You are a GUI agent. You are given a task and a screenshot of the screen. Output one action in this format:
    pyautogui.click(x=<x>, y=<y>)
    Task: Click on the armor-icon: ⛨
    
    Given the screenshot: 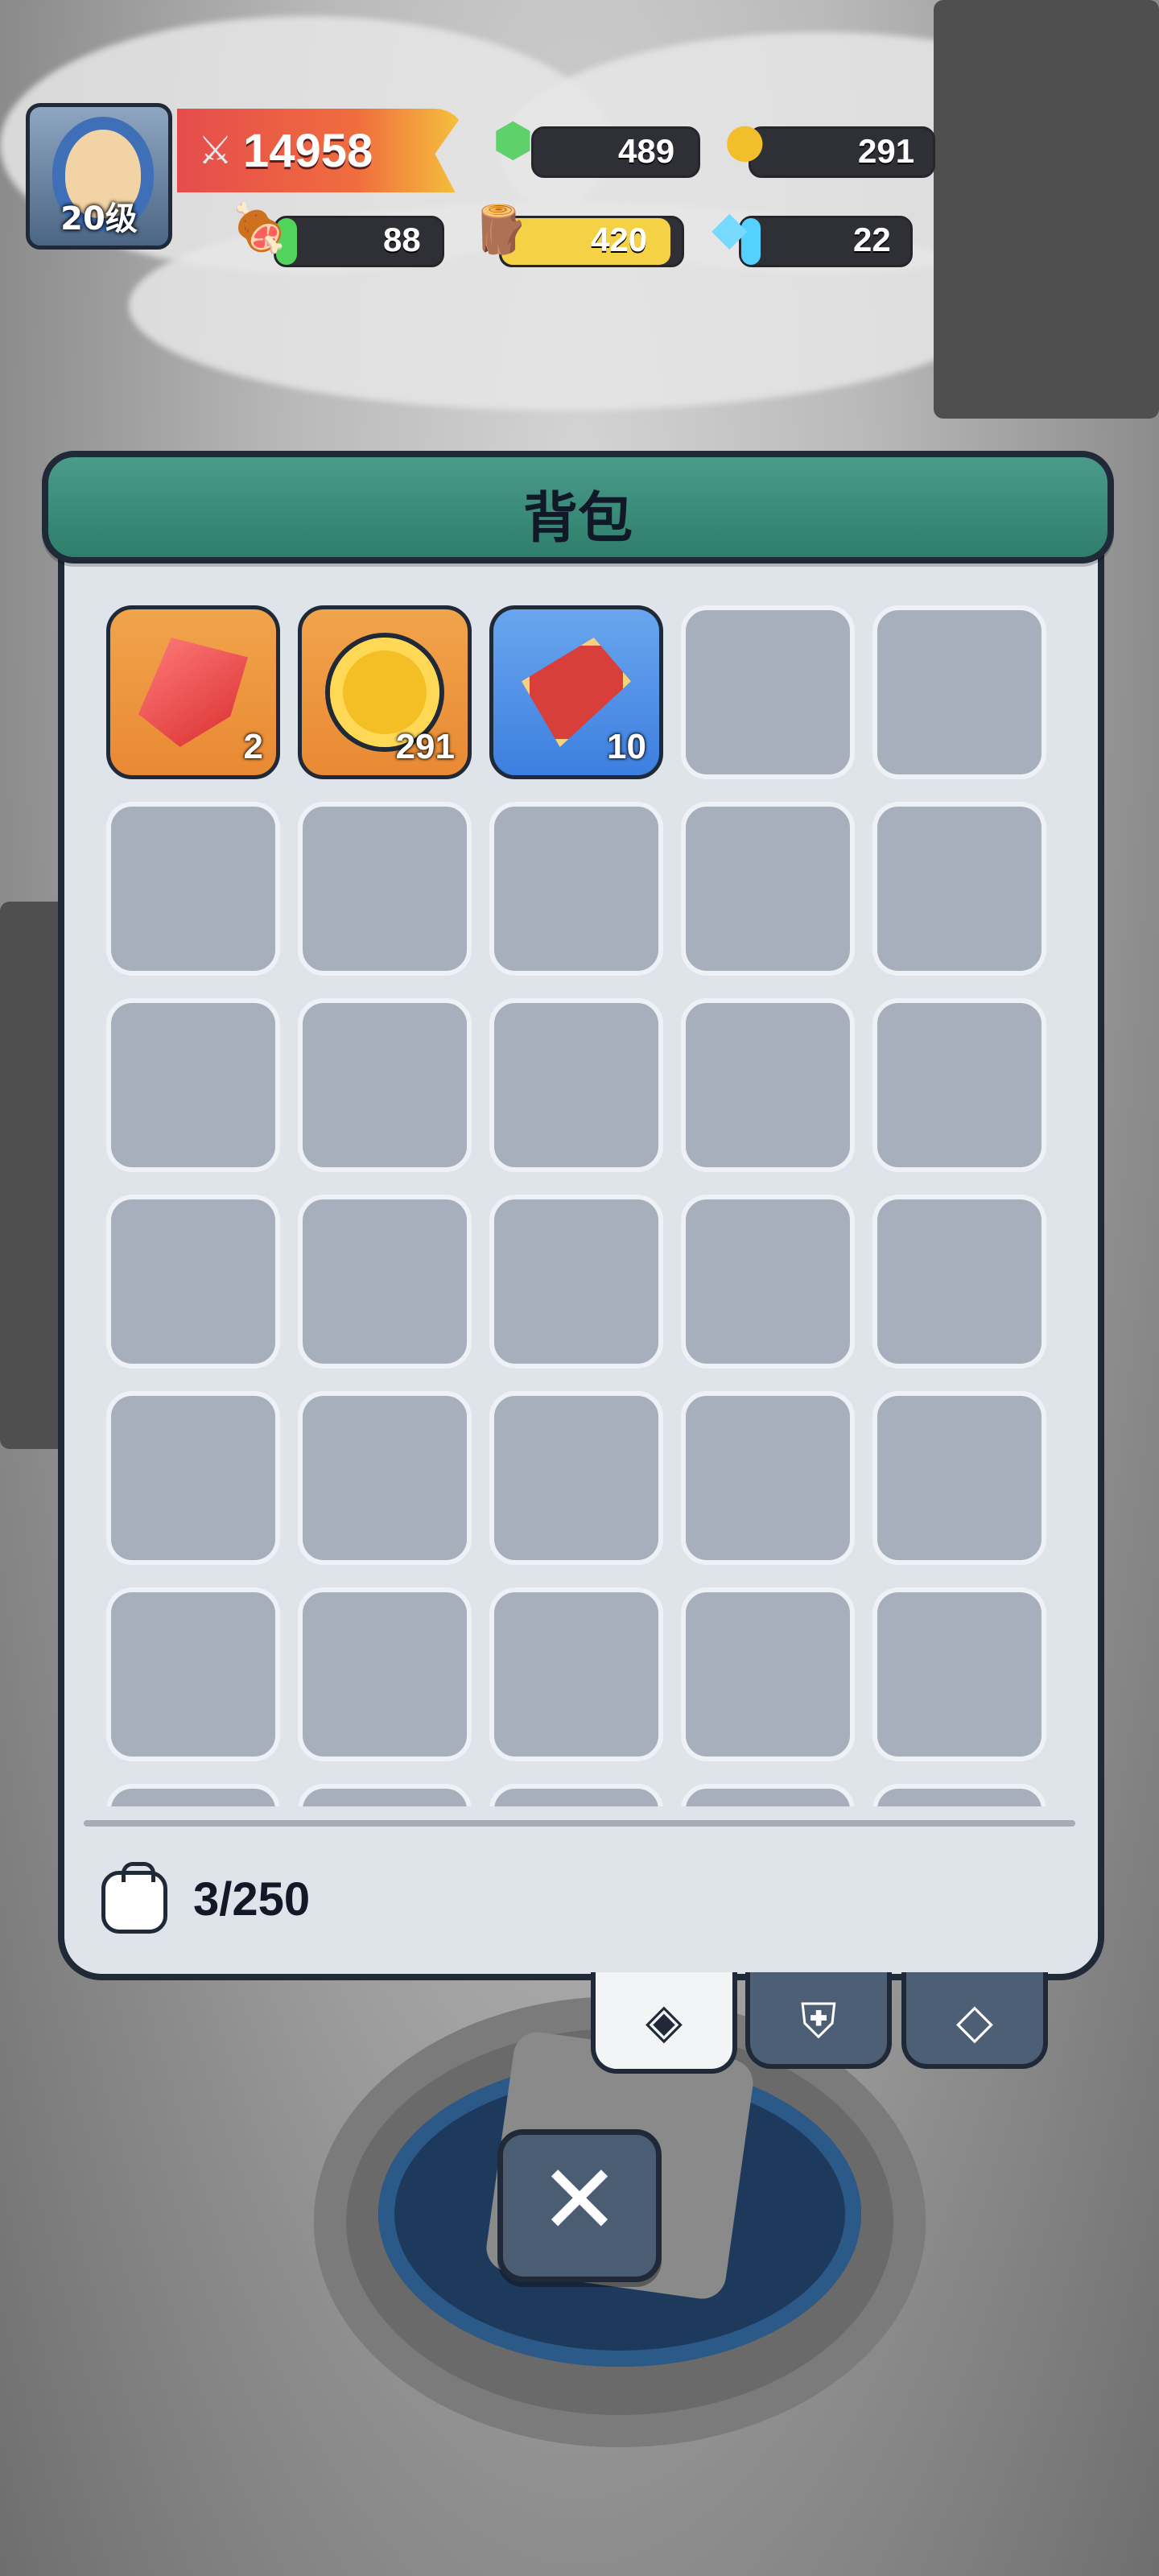 What is the action you would take?
    pyautogui.click(x=818, y=2021)
    